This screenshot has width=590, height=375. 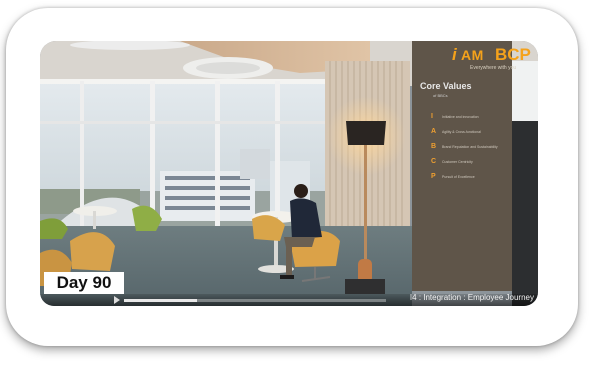 What do you see at coordinates (434, 161) in the screenshot?
I see `core-value-letter: C` at bounding box center [434, 161].